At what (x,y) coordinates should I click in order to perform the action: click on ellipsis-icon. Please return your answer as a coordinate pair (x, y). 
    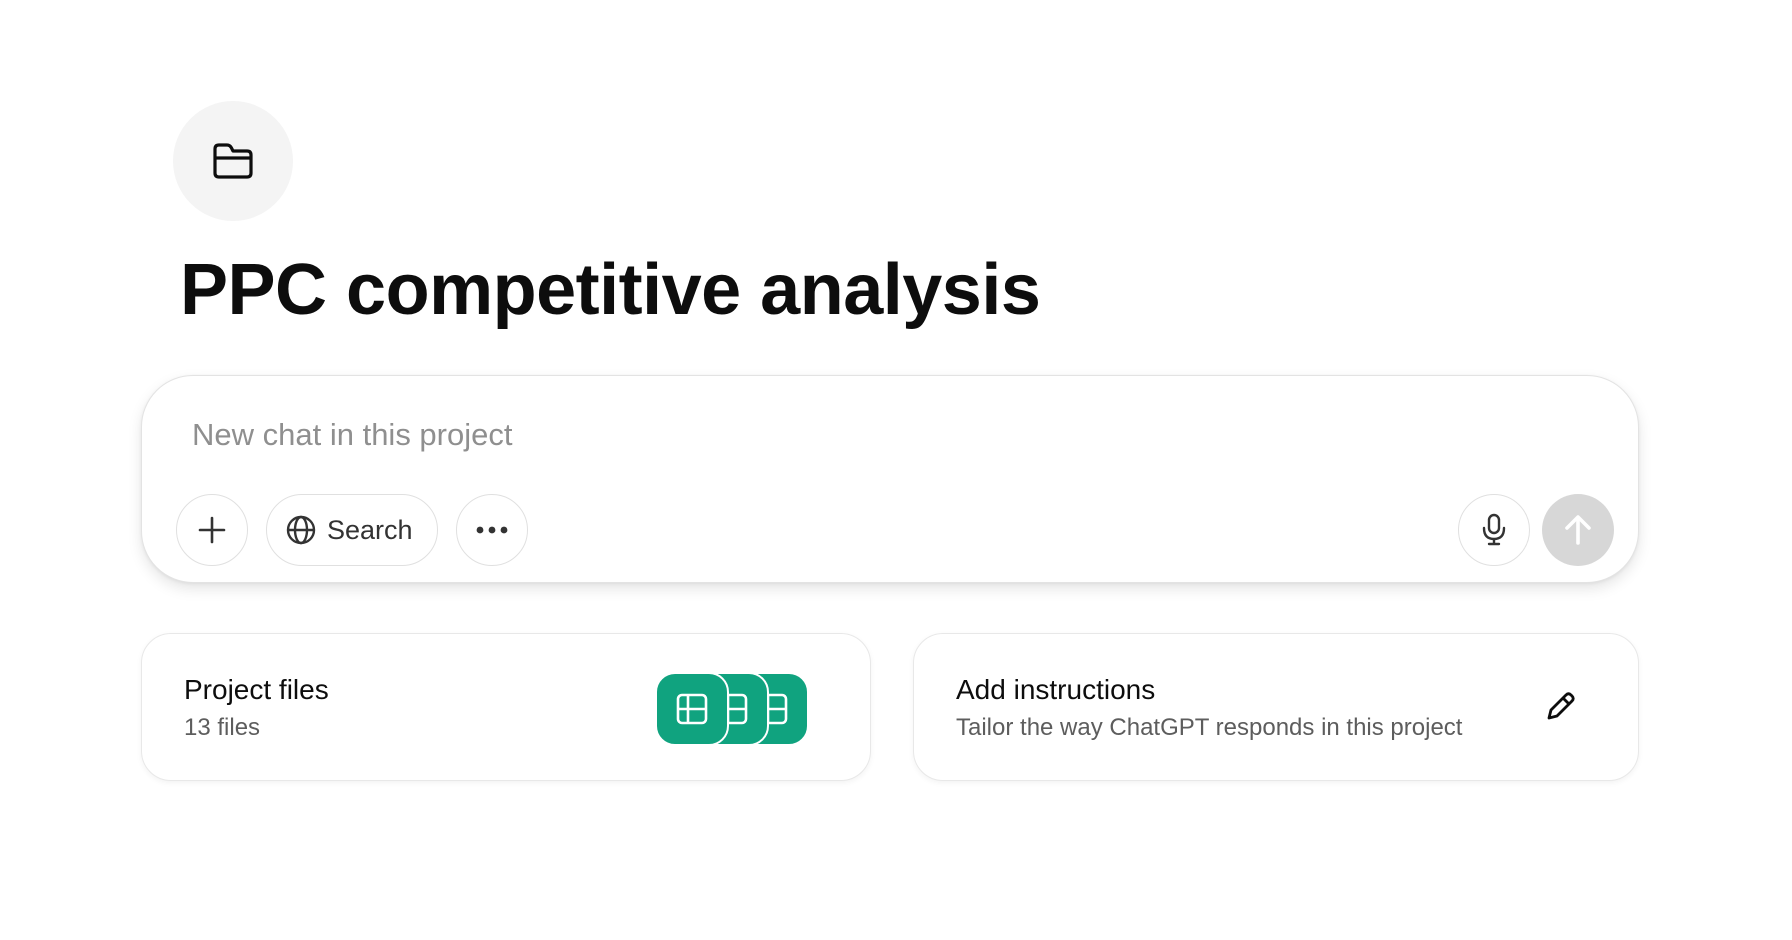
    Looking at the image, I should click on (492, 530).